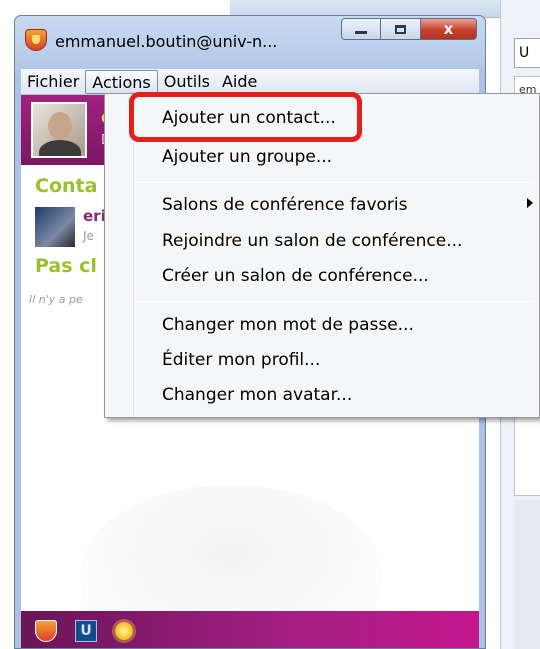 Image resolution: width=540 pixels, height=649 pixels. Describe the element at coordinates (530, 203) in the screenshot. I see `submenu-arrow-icon` at that location.